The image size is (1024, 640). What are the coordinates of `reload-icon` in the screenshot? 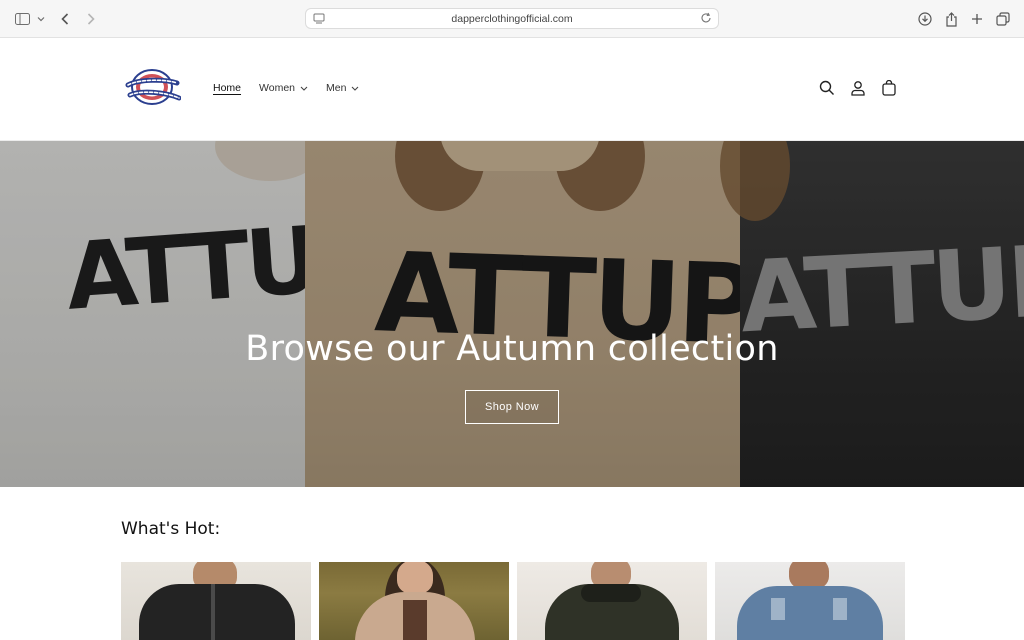 It's located at (706, 19).